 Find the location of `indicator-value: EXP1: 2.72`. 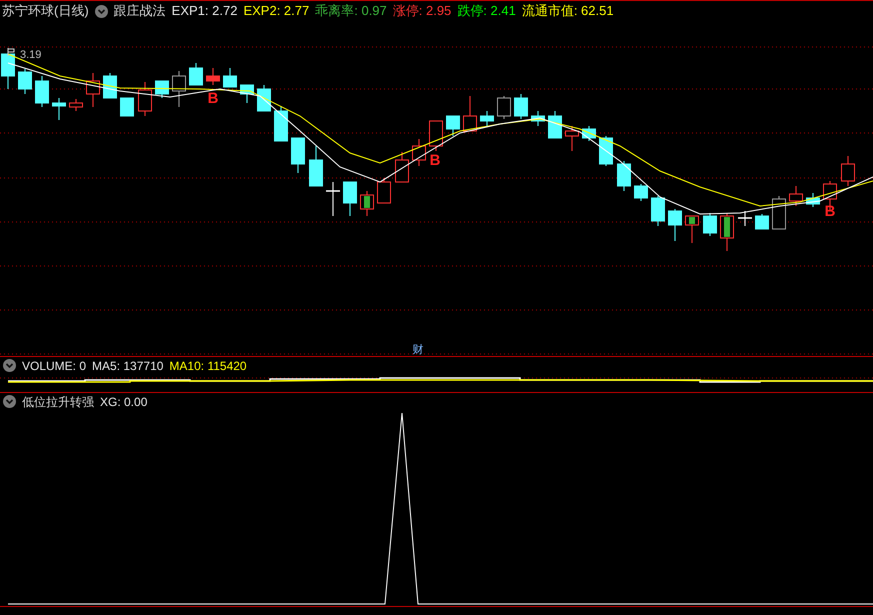

indicator-value: EXP1: 2.72 is located at coordinates (205, 11).